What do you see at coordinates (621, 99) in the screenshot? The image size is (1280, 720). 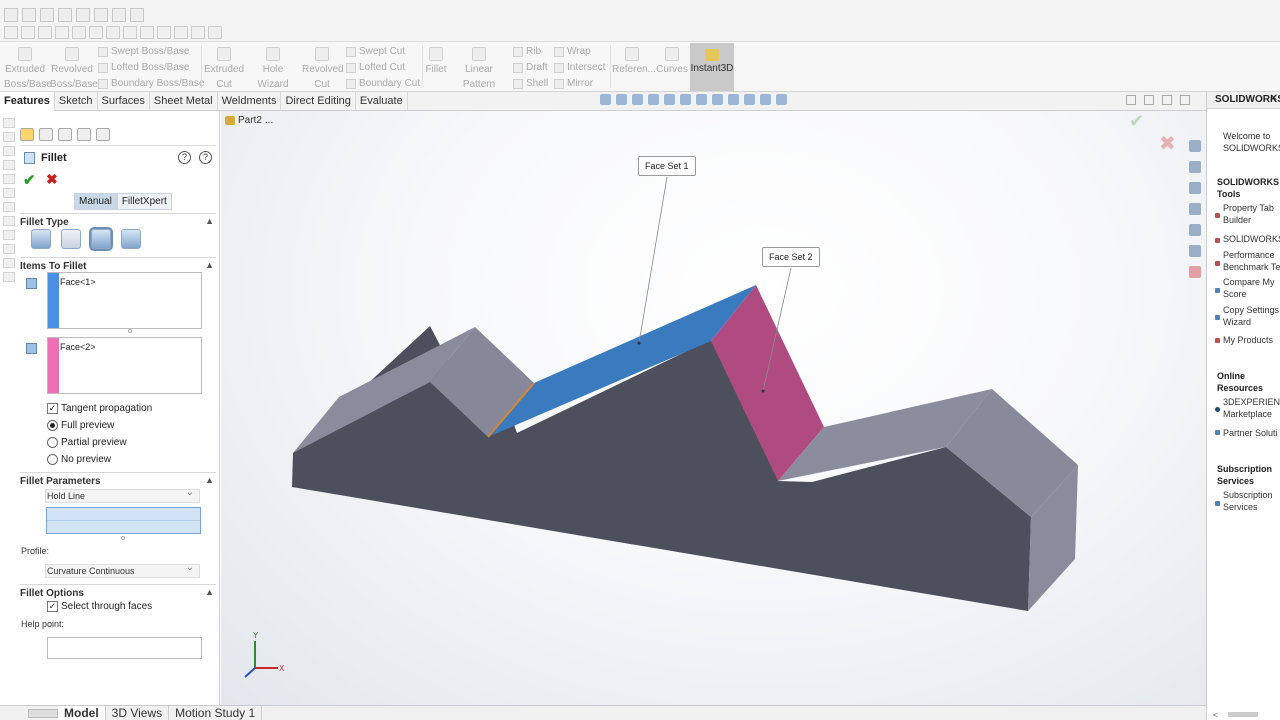 I see `zoom-to-area-icon` at bounding box center [621, 99].